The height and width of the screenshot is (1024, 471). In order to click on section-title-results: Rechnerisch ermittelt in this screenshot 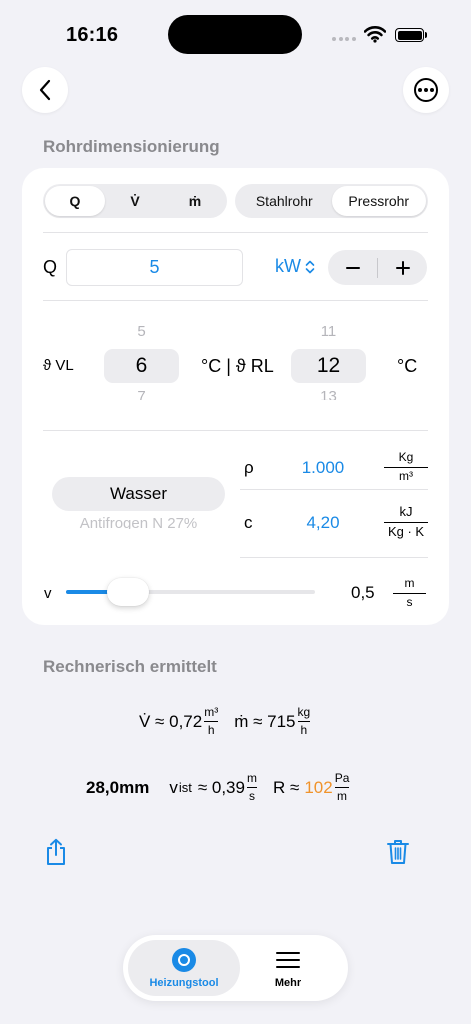, I will do `click(130, 666)`.